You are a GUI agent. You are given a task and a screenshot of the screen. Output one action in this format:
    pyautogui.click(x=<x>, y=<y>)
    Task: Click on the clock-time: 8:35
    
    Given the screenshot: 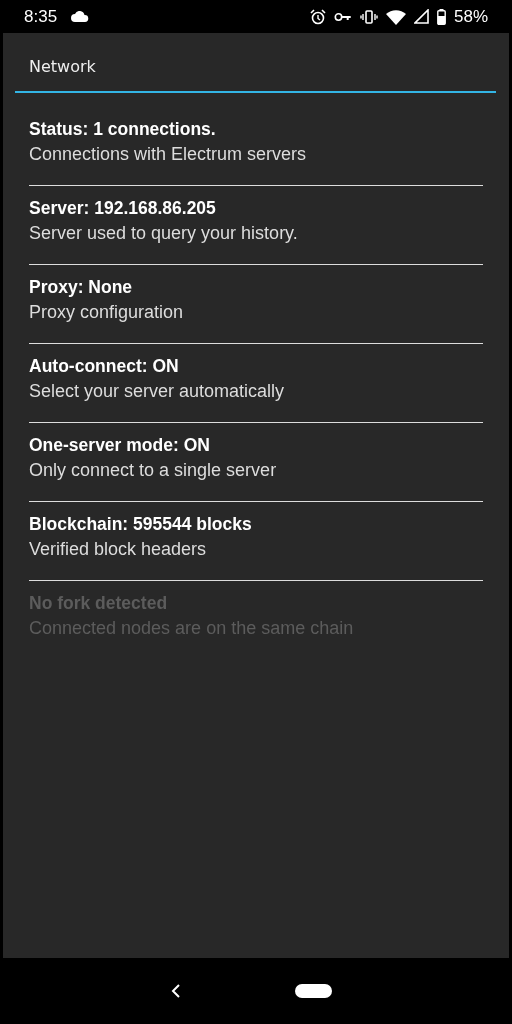 What is the action you would take?
    pyautogui.click(x=41, y=16)
    